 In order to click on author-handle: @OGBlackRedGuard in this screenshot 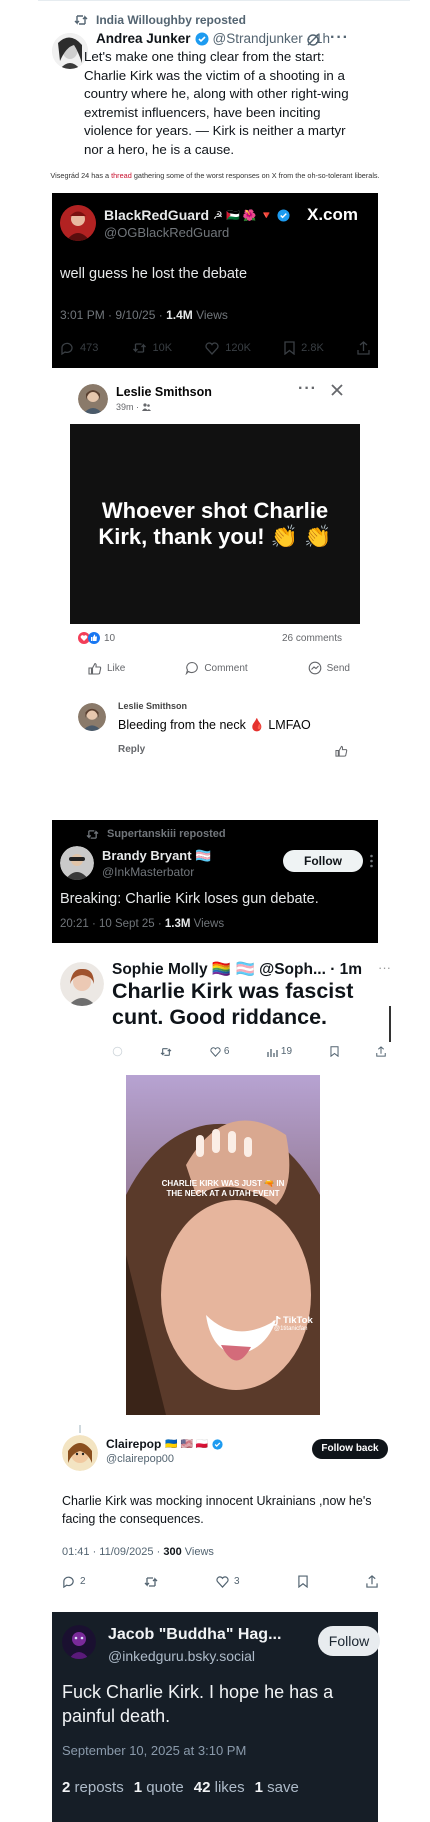, I will do `click(166, 232)`.